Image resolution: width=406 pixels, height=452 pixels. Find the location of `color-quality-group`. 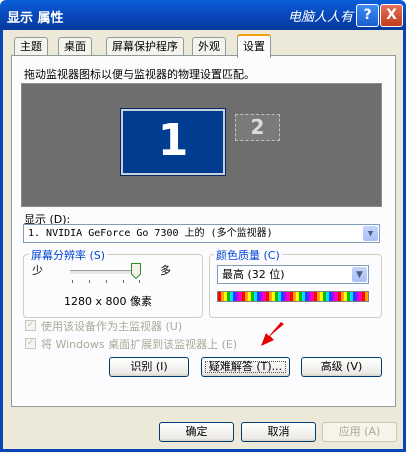

color-quality-group is located at coordinates (295, 286).